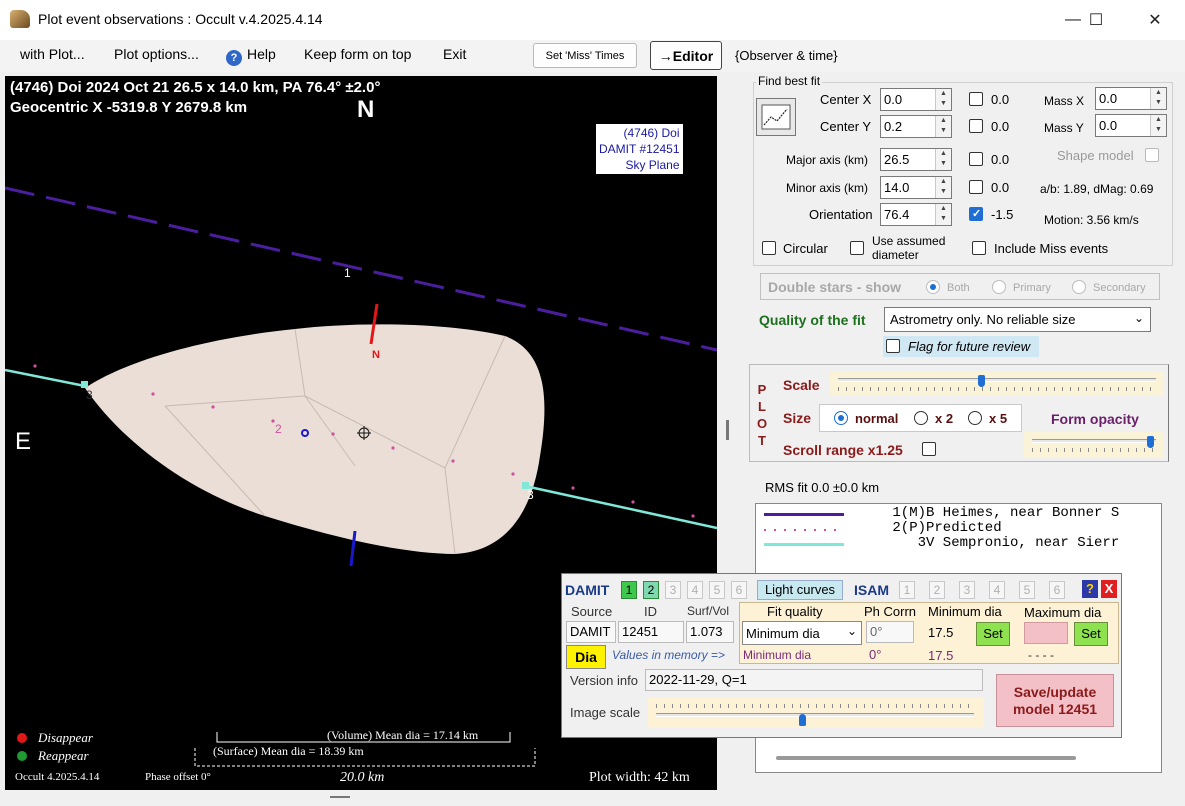  What do you see at coordinates (814, 680) in the screenshot?
I see `version-info-value: 2022-11-29, Q=1` at bounding box center [814, 680].